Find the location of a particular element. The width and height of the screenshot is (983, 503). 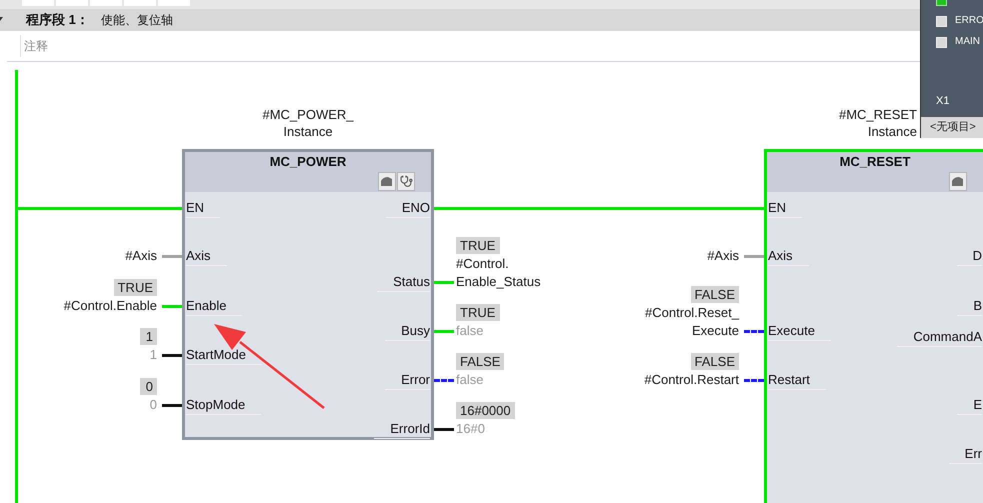

operand-label: #Control. is located at coordinates (482, 264).